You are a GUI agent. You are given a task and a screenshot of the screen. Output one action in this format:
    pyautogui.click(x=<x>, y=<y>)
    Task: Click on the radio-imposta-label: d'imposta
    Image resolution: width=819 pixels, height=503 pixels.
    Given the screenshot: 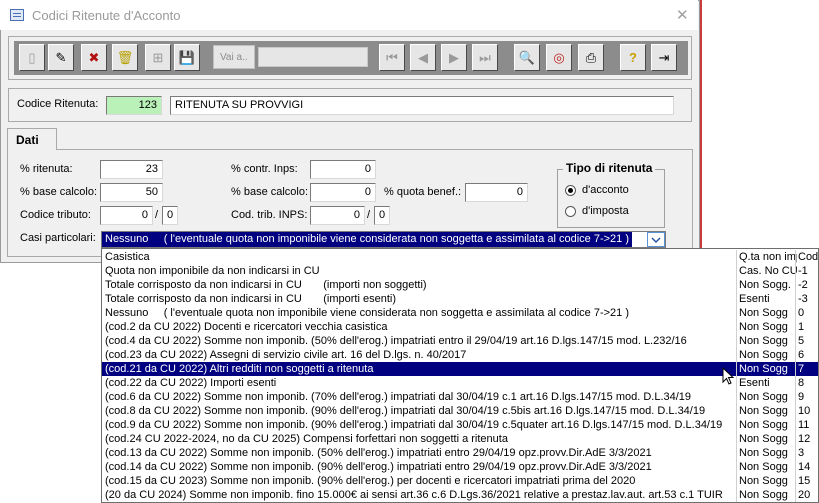 What is the action you would take?
    pyautogui.click(x=605, y=211)
    